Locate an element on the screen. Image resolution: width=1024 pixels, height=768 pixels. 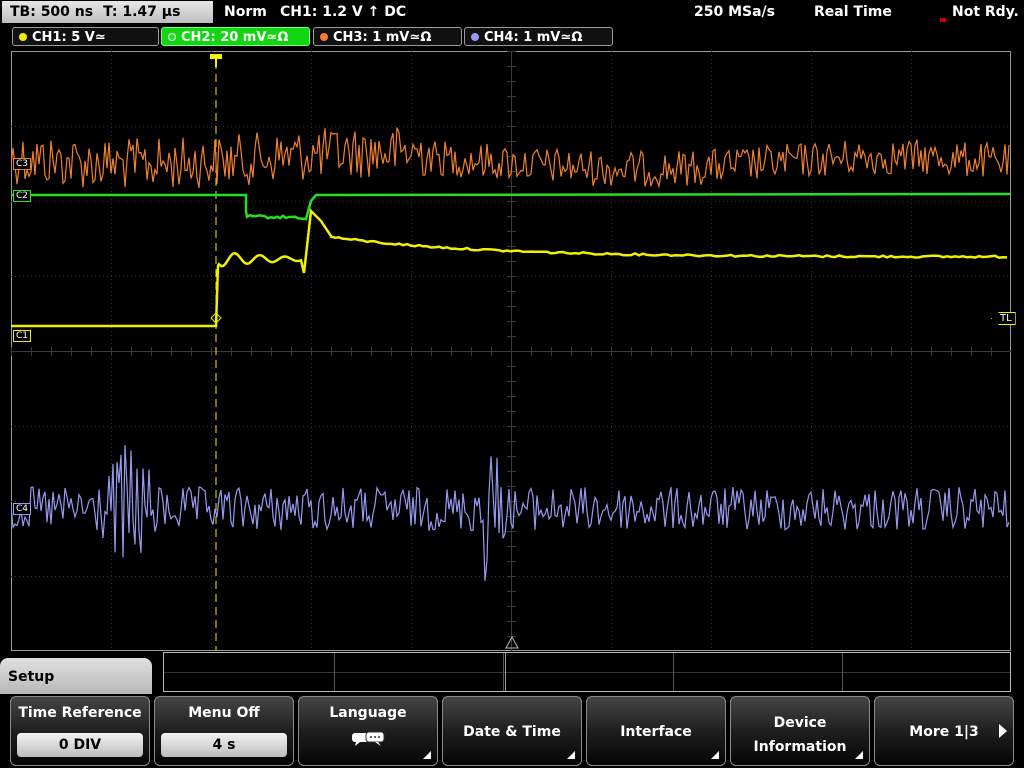
ch3-color-dot is located at coordinates (324, 37).